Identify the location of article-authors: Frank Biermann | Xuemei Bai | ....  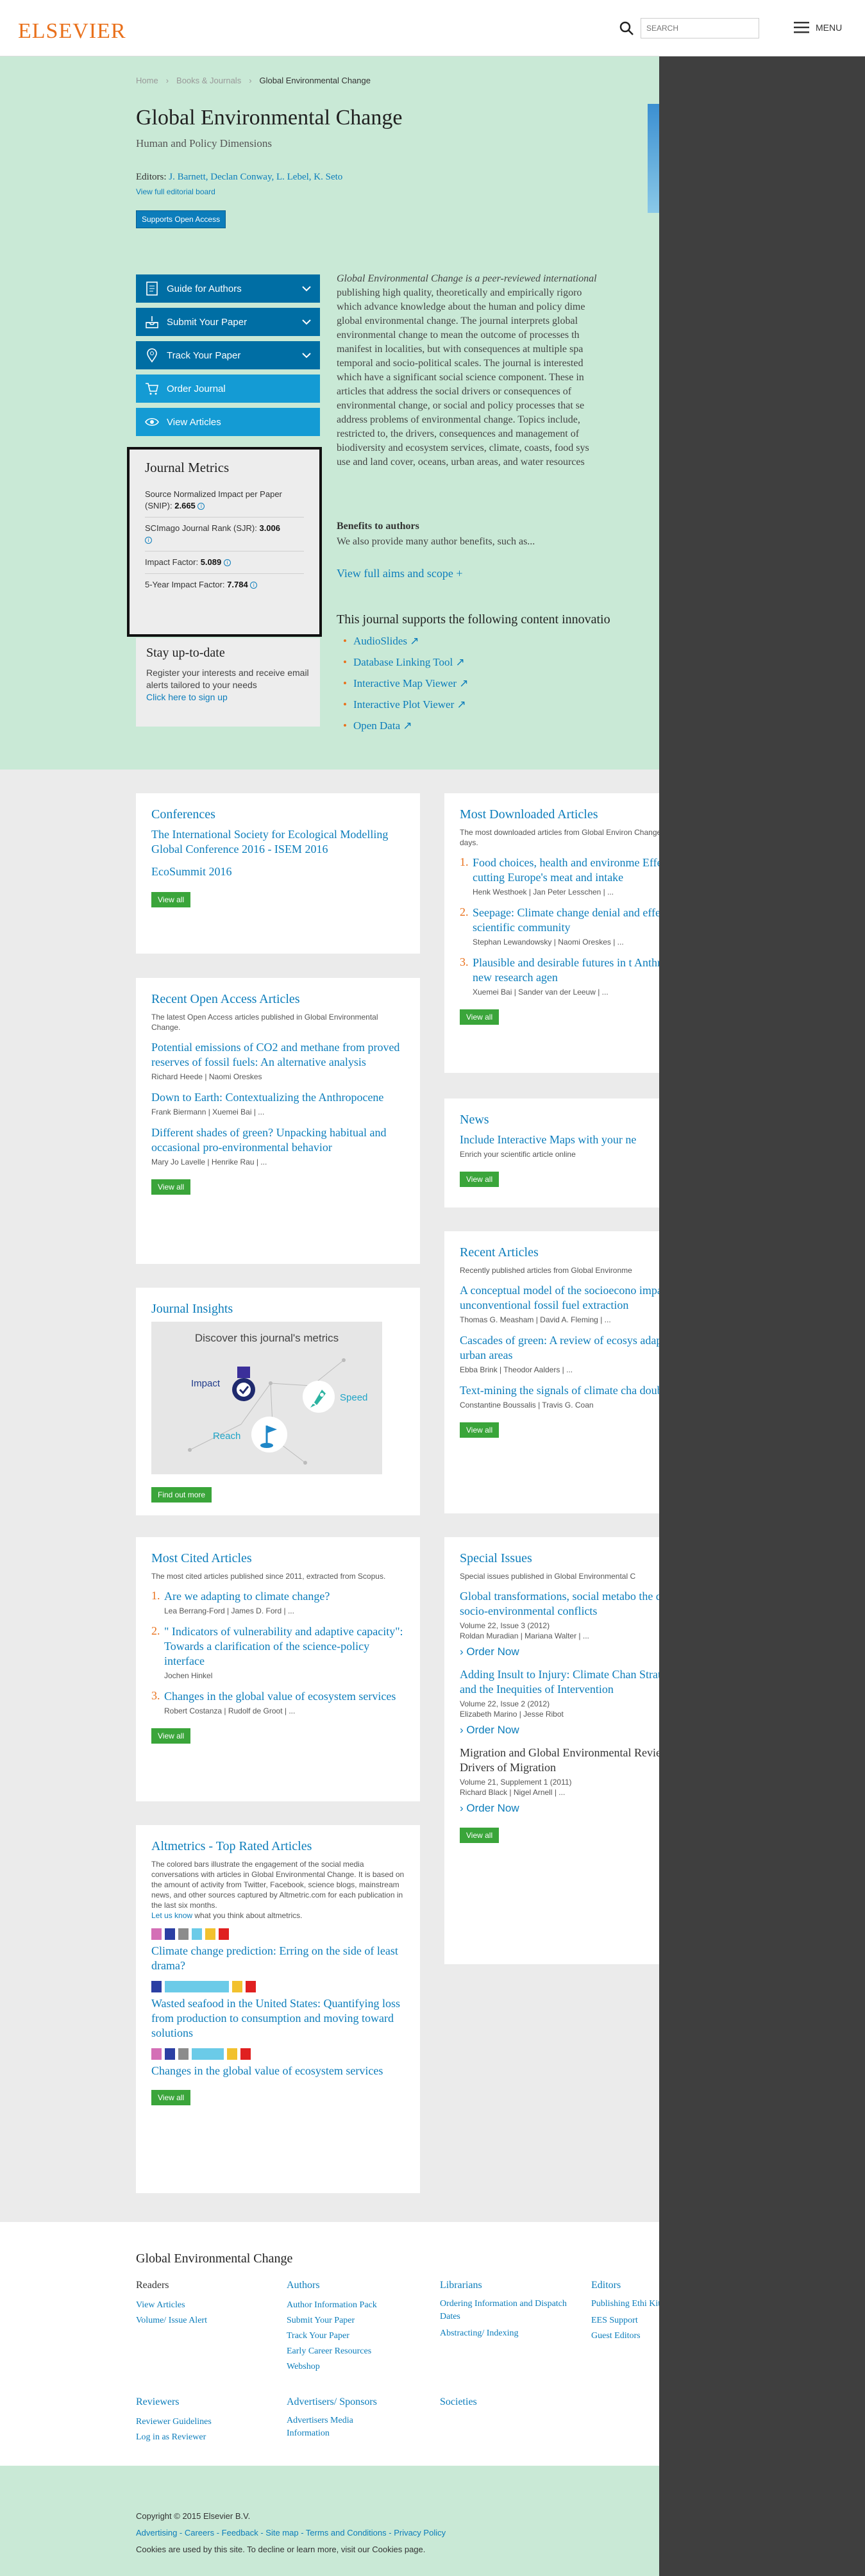
(208, 1111).